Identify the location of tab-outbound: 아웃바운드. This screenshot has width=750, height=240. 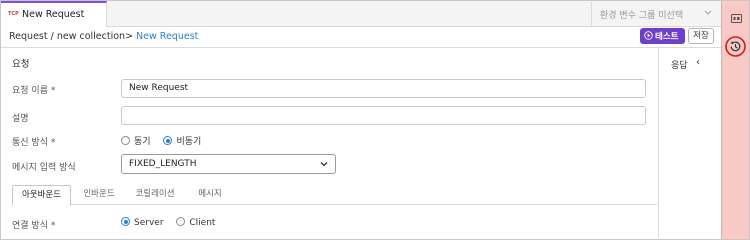
(41, 195).